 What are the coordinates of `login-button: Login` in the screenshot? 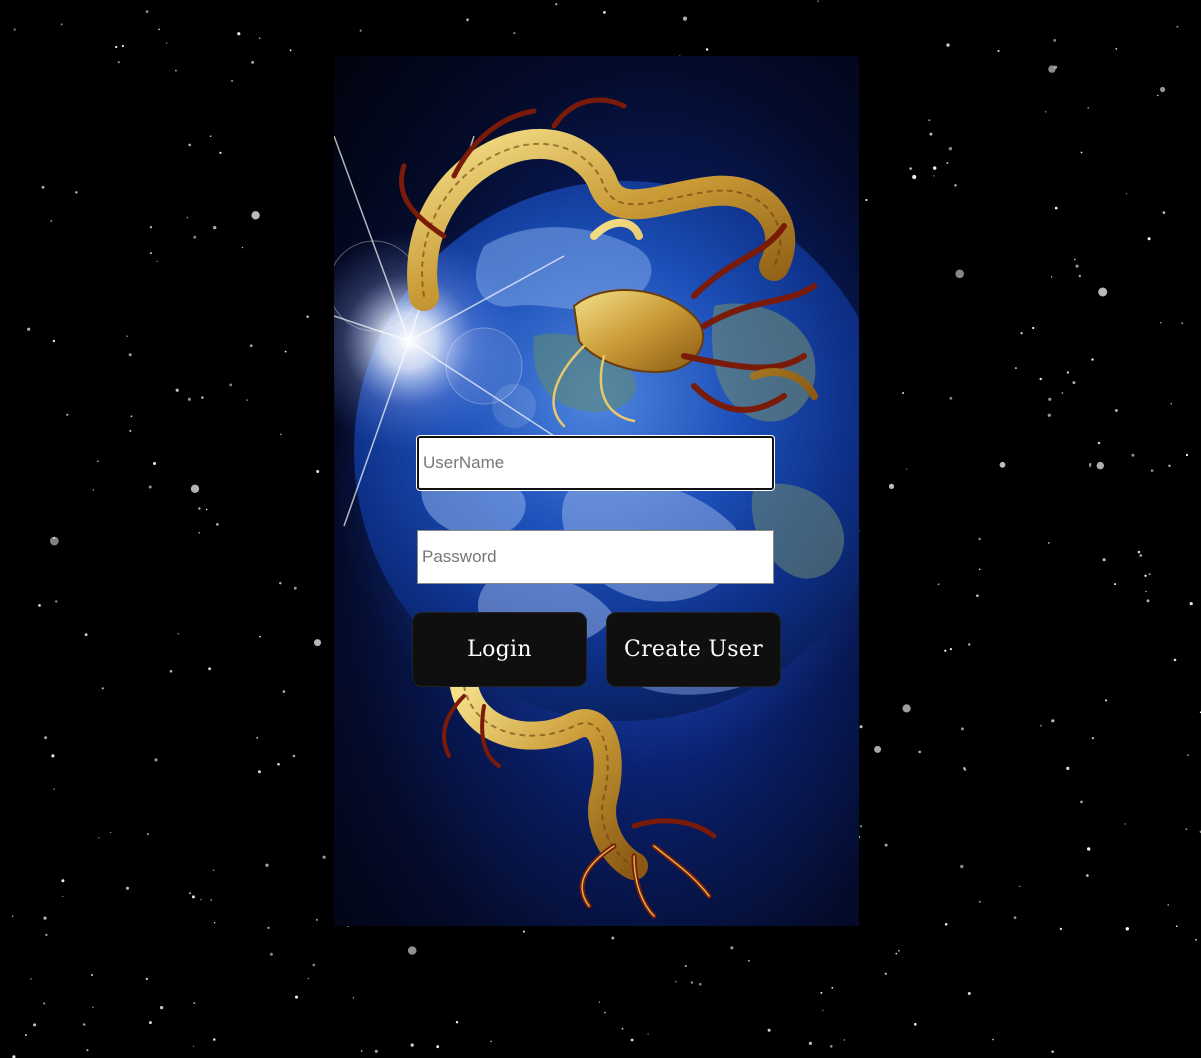 It's located at (499, 649).